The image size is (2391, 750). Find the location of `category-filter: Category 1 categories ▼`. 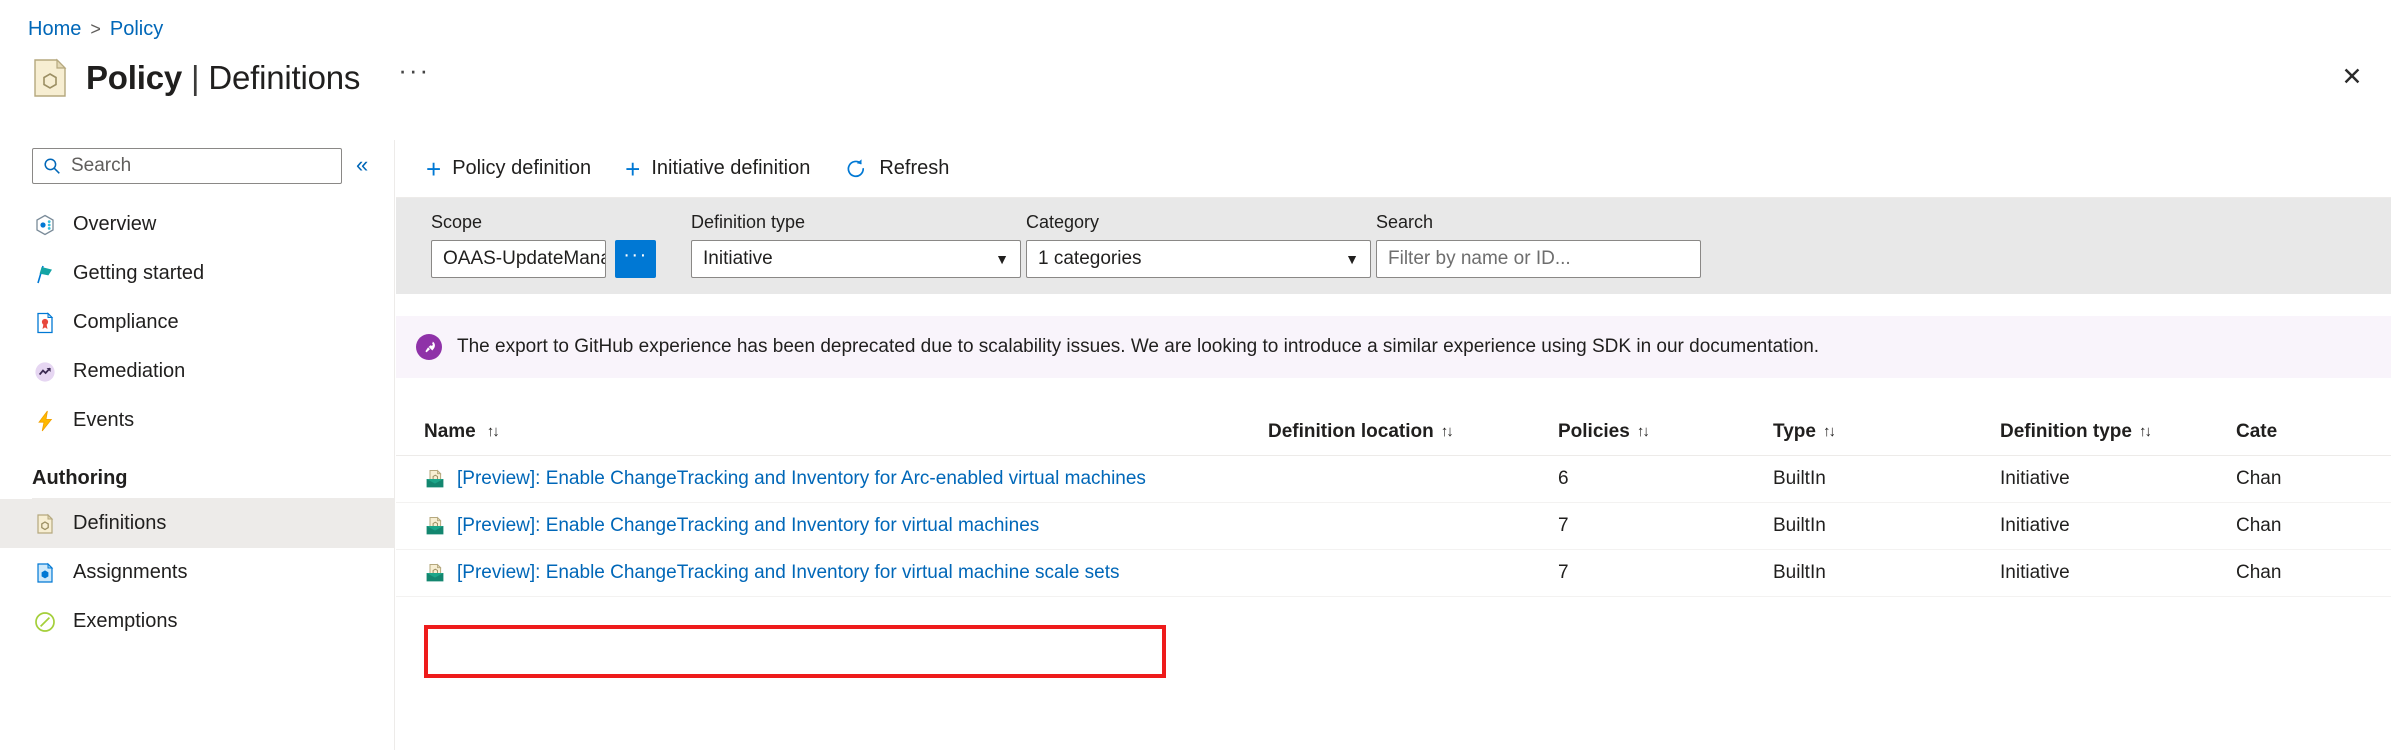

category-filter: Category 1 categories ▼ is located at coordinates (1198, 245).